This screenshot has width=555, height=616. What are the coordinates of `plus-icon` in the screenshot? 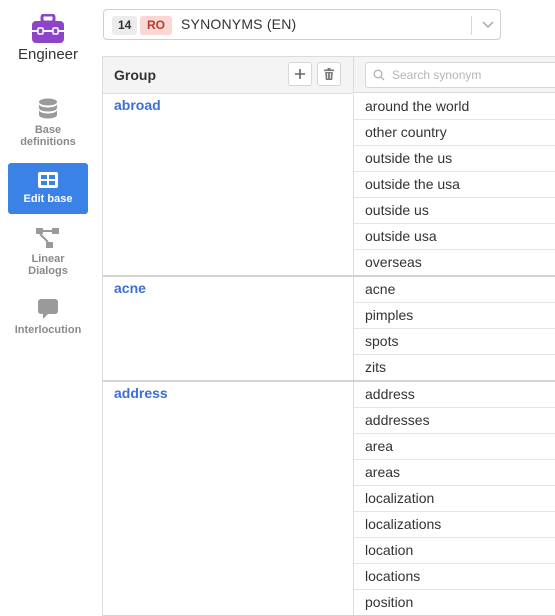 It's located at (300, 74).